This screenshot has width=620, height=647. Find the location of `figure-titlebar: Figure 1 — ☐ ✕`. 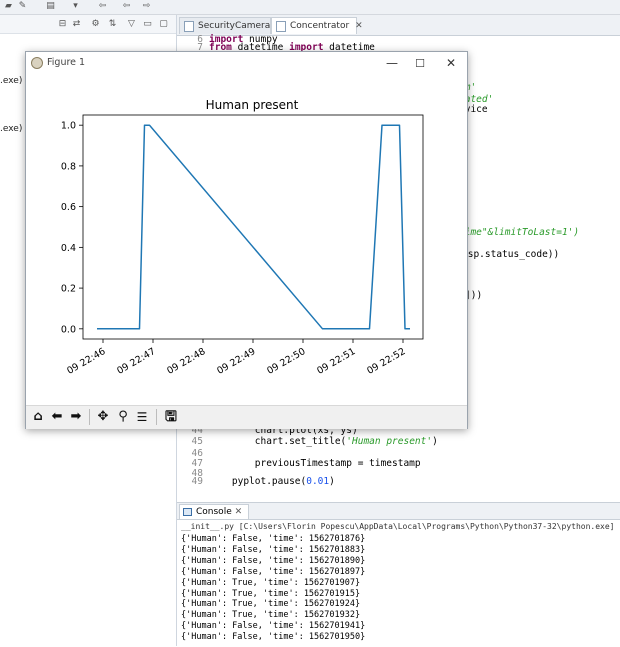

figure-titlebar: Figure 1 — ☐ ✕ is located at coordinates (246, 63).